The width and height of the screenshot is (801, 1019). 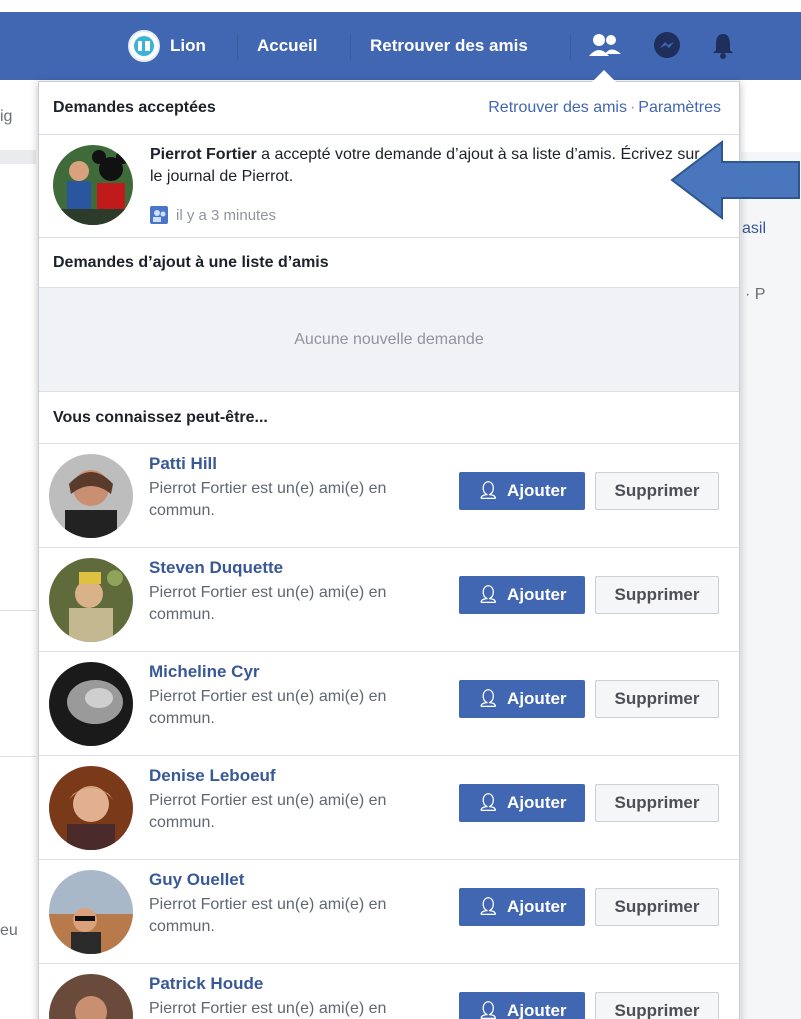 What do you see at coordinates (206, 984) in the screenshot?
I see `person-name: Patrick Houde` at bounding box center [206, 984].